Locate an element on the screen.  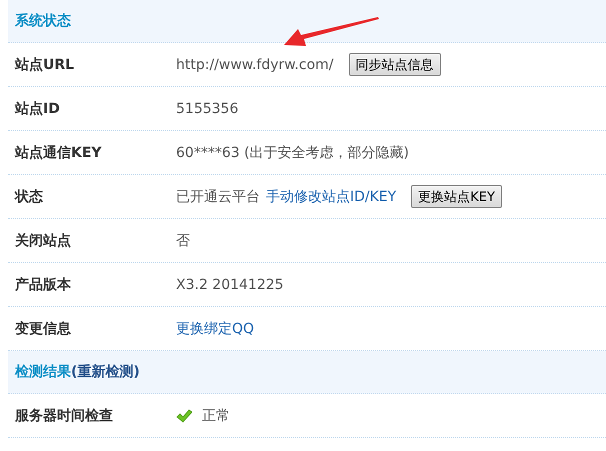
status-text: 正常 is located at coordinates (216, 415).